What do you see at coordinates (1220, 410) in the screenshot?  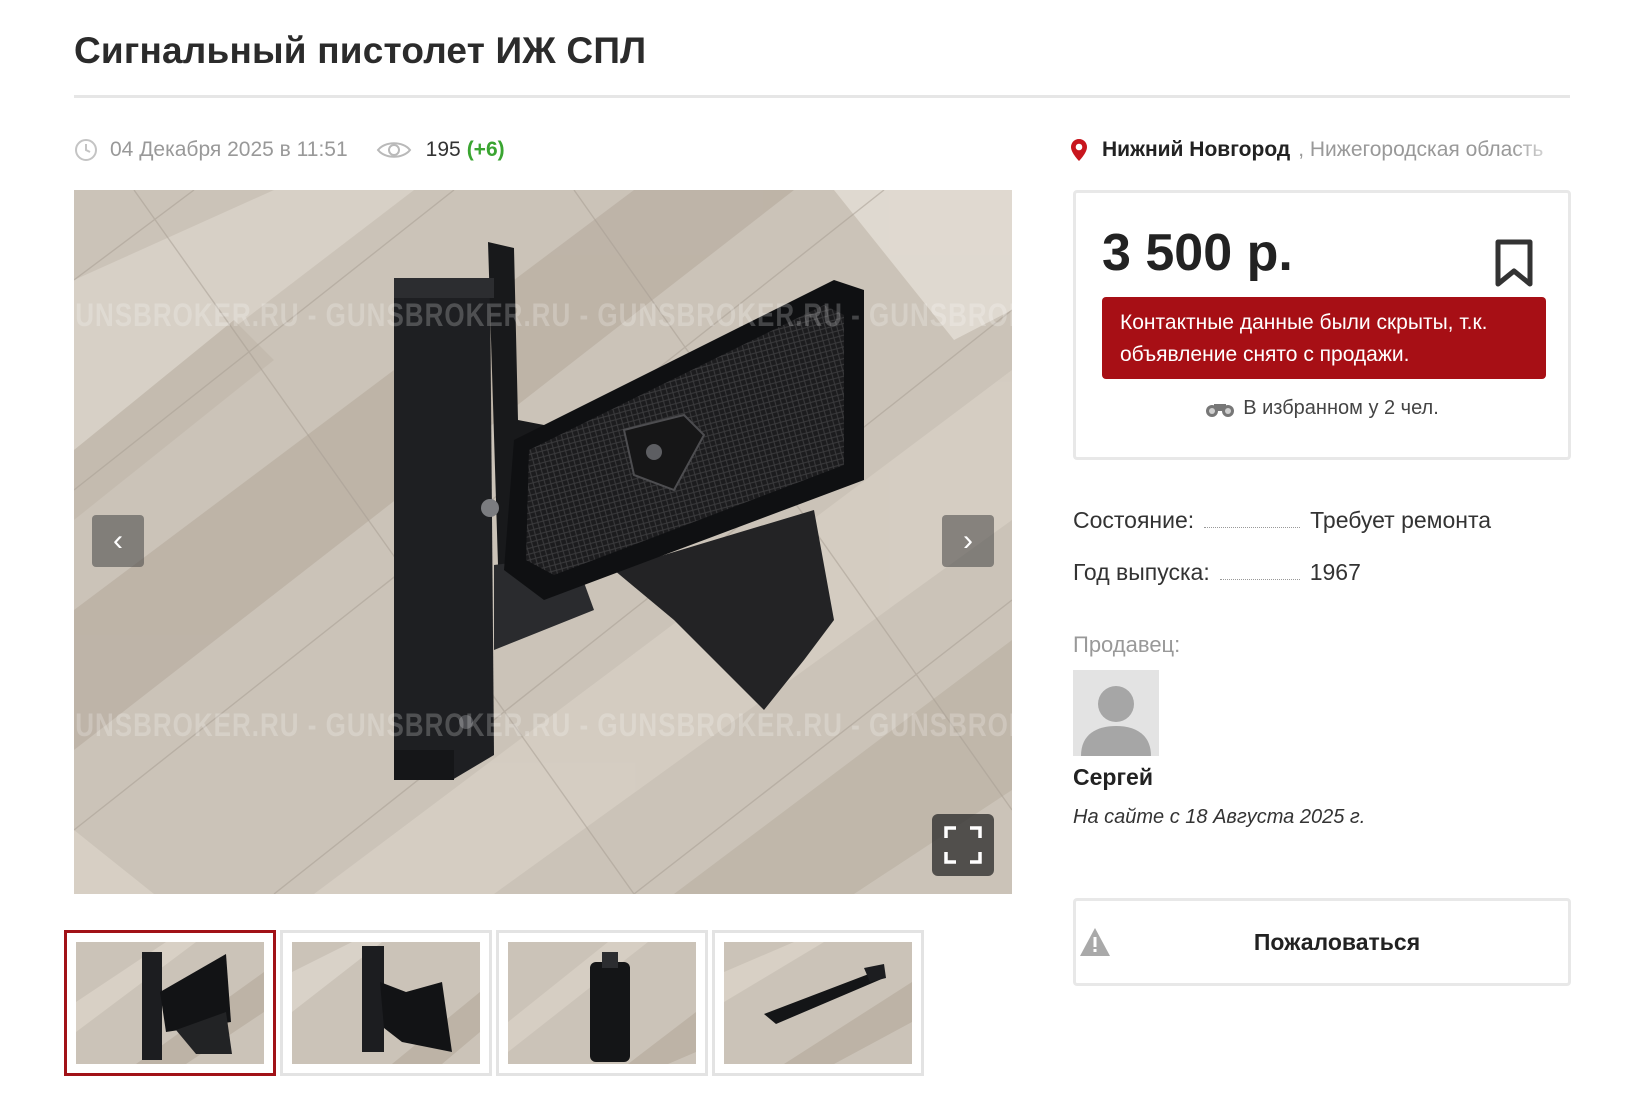 I see `binoculars-icon` at bounding box center [1220, 410].